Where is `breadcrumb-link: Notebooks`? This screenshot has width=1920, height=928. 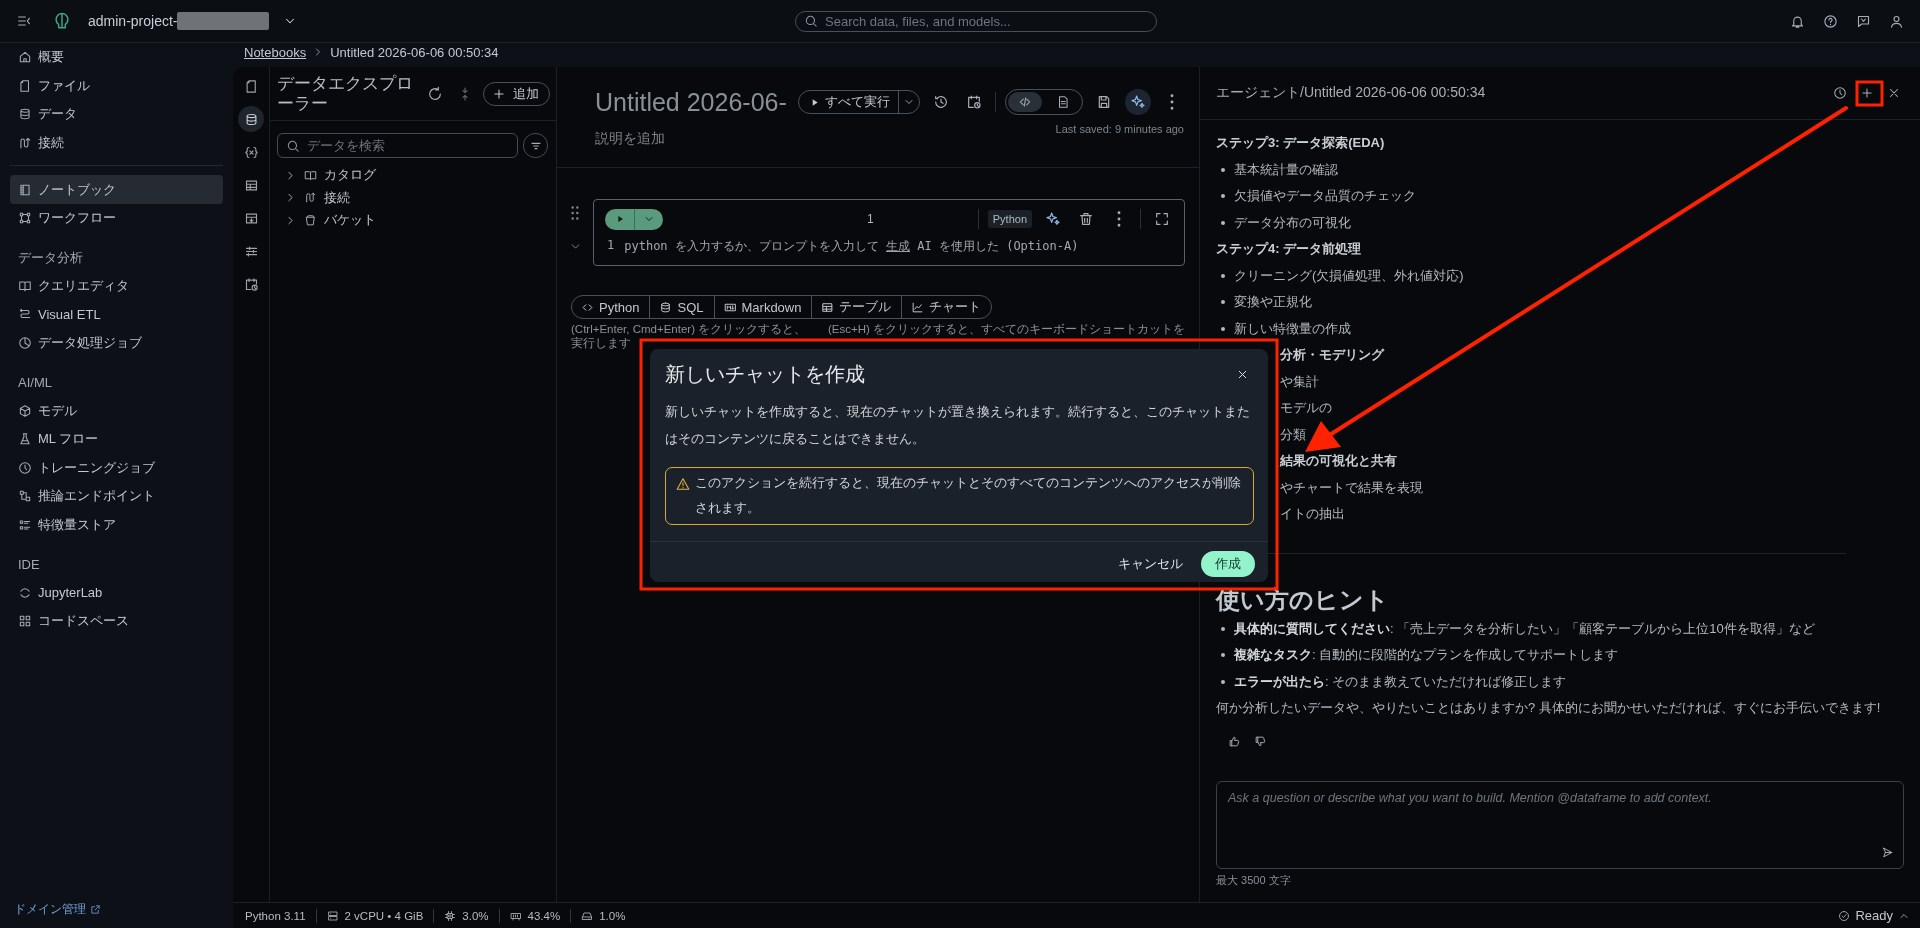 breadcrumb-link: Notebooks is located at coordinates (275, 52).